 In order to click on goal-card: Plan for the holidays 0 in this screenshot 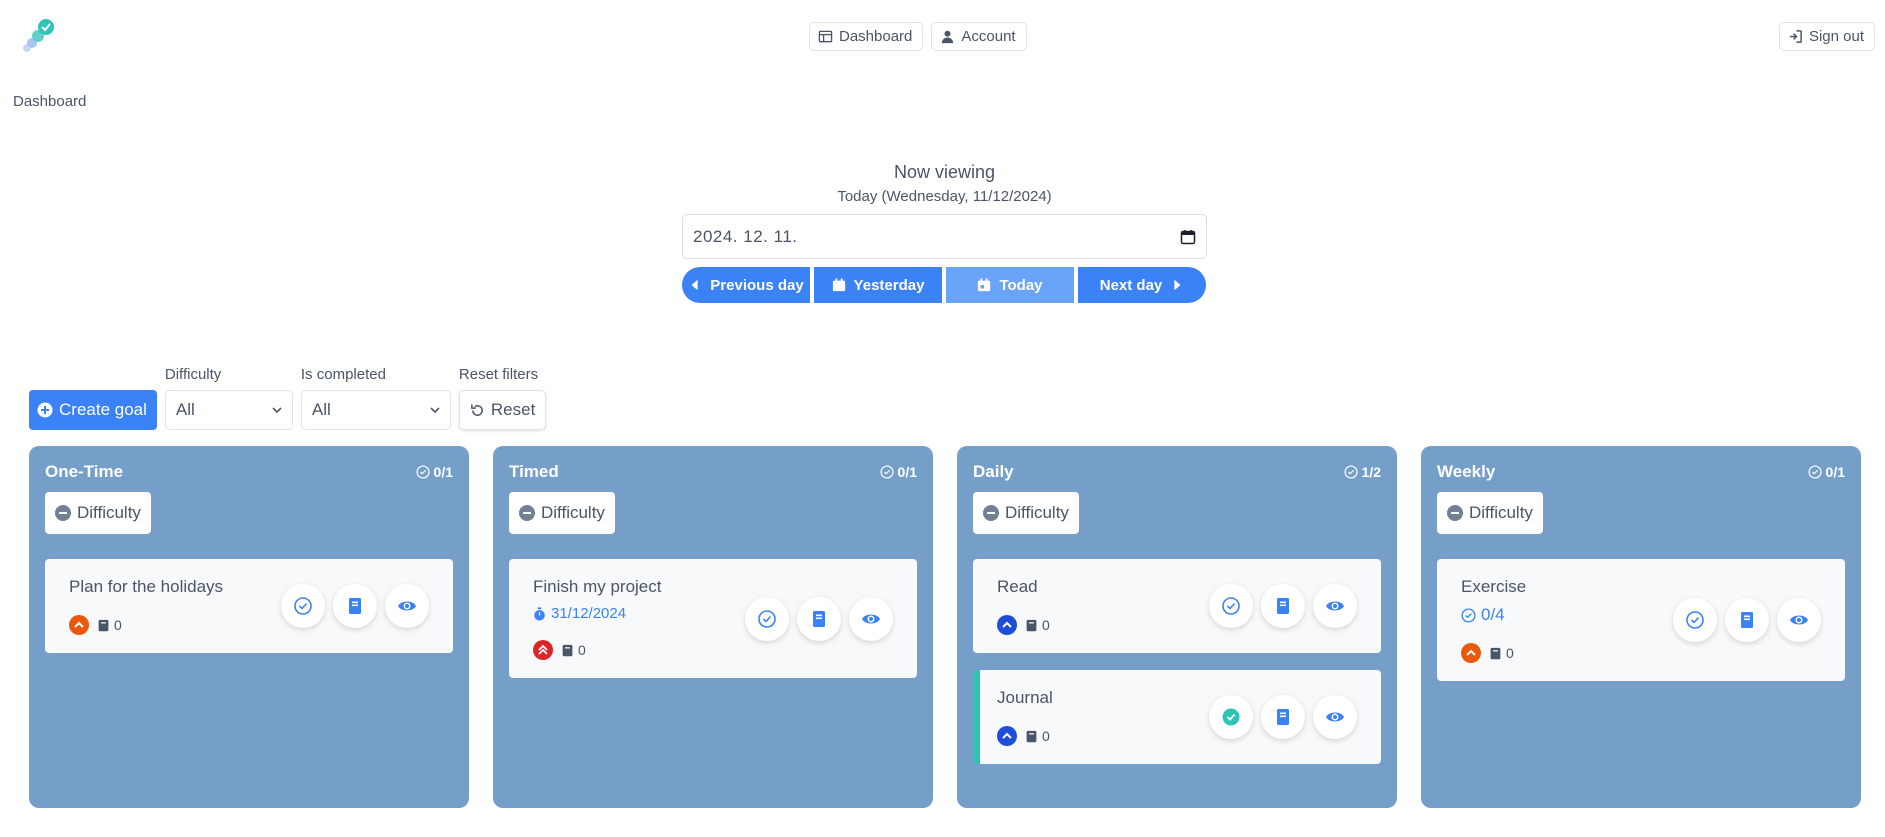, I will do `click(249, 606)`.